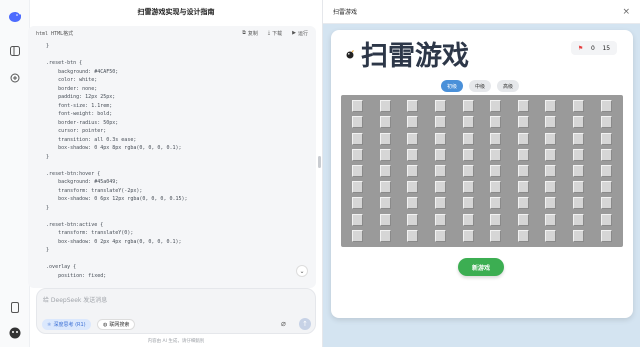 This screenshot has height=347, width=640. What do you see at coordinates (626, 12) in the screenshot?
I see `close-icon: ×` at bounding box center [626, 12].